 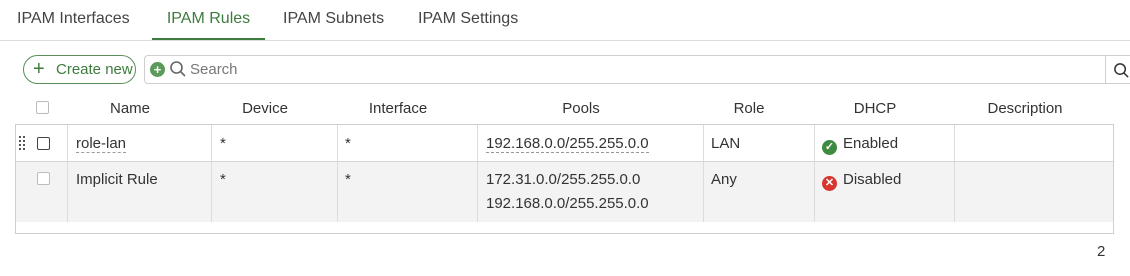 I want to click on tab-ipam-interfaces: IPAM Interfaces, so click(x=78, y=20).